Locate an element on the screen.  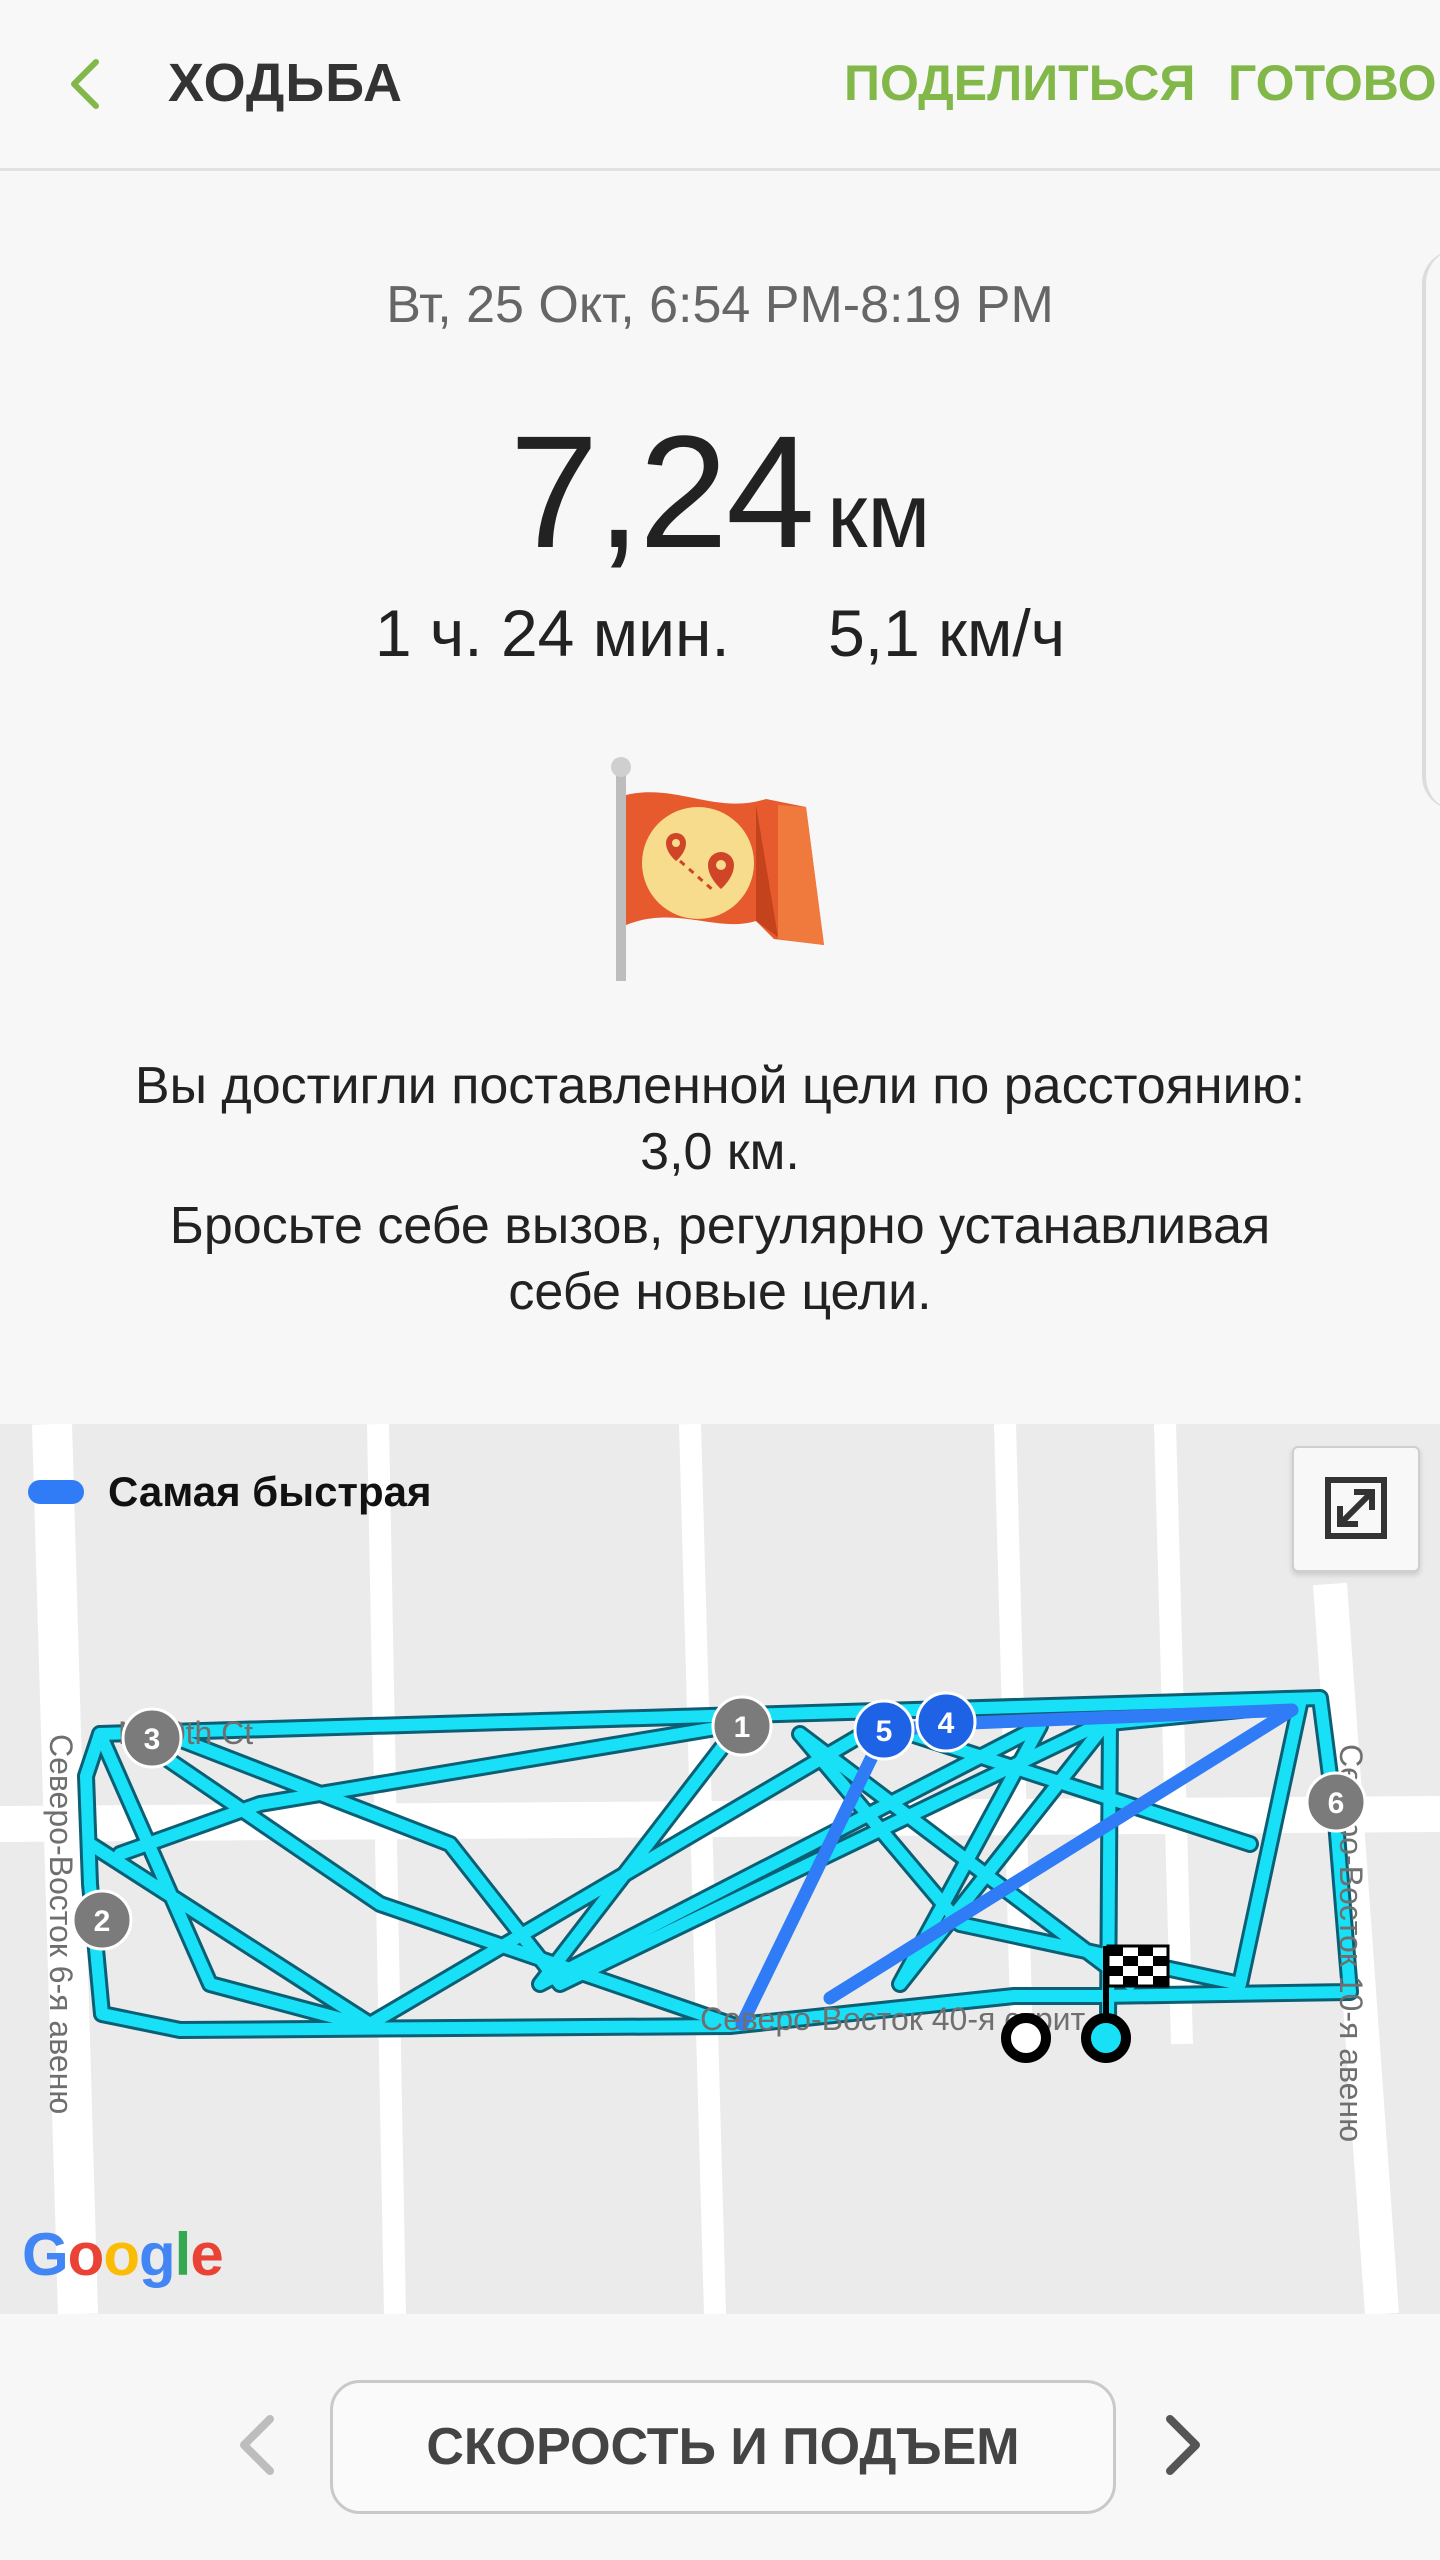
split-marker-1: 1 is located at coordinates (742, 1726).